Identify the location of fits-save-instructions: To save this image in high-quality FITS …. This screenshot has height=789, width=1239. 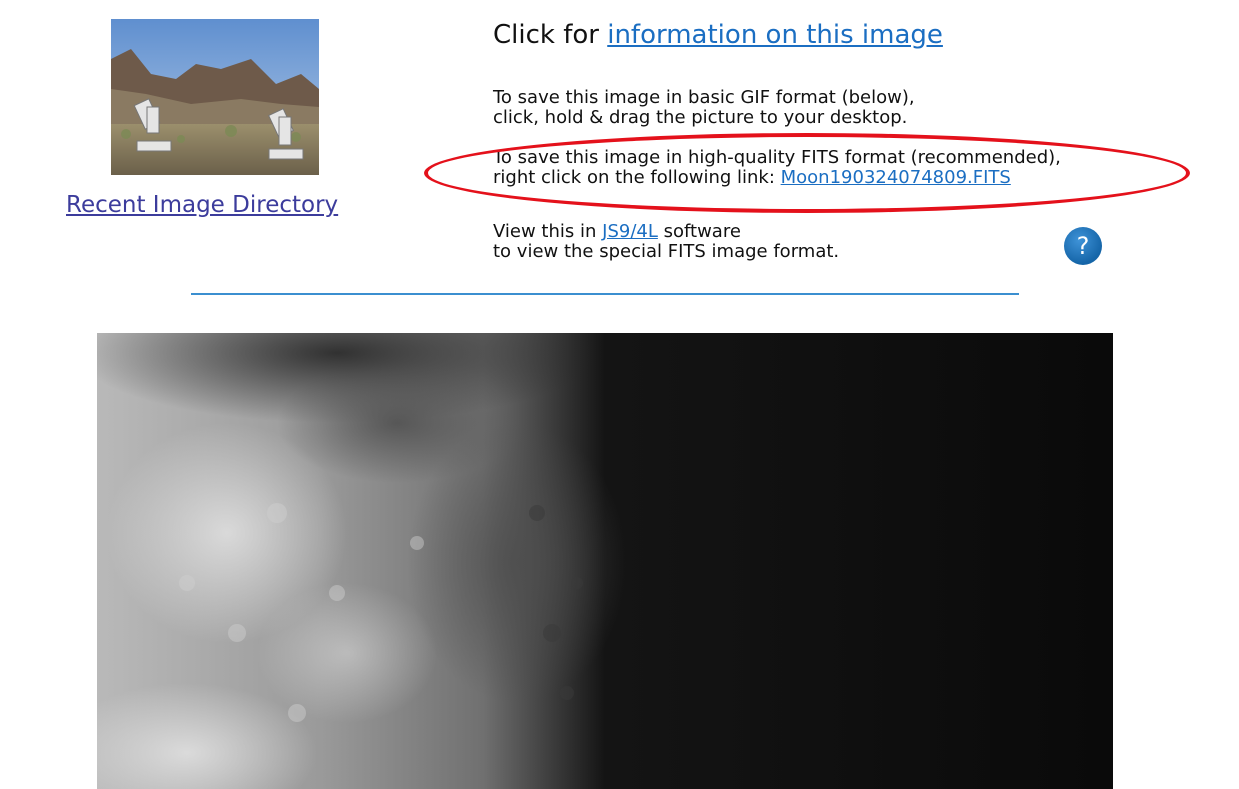
(777, 168).